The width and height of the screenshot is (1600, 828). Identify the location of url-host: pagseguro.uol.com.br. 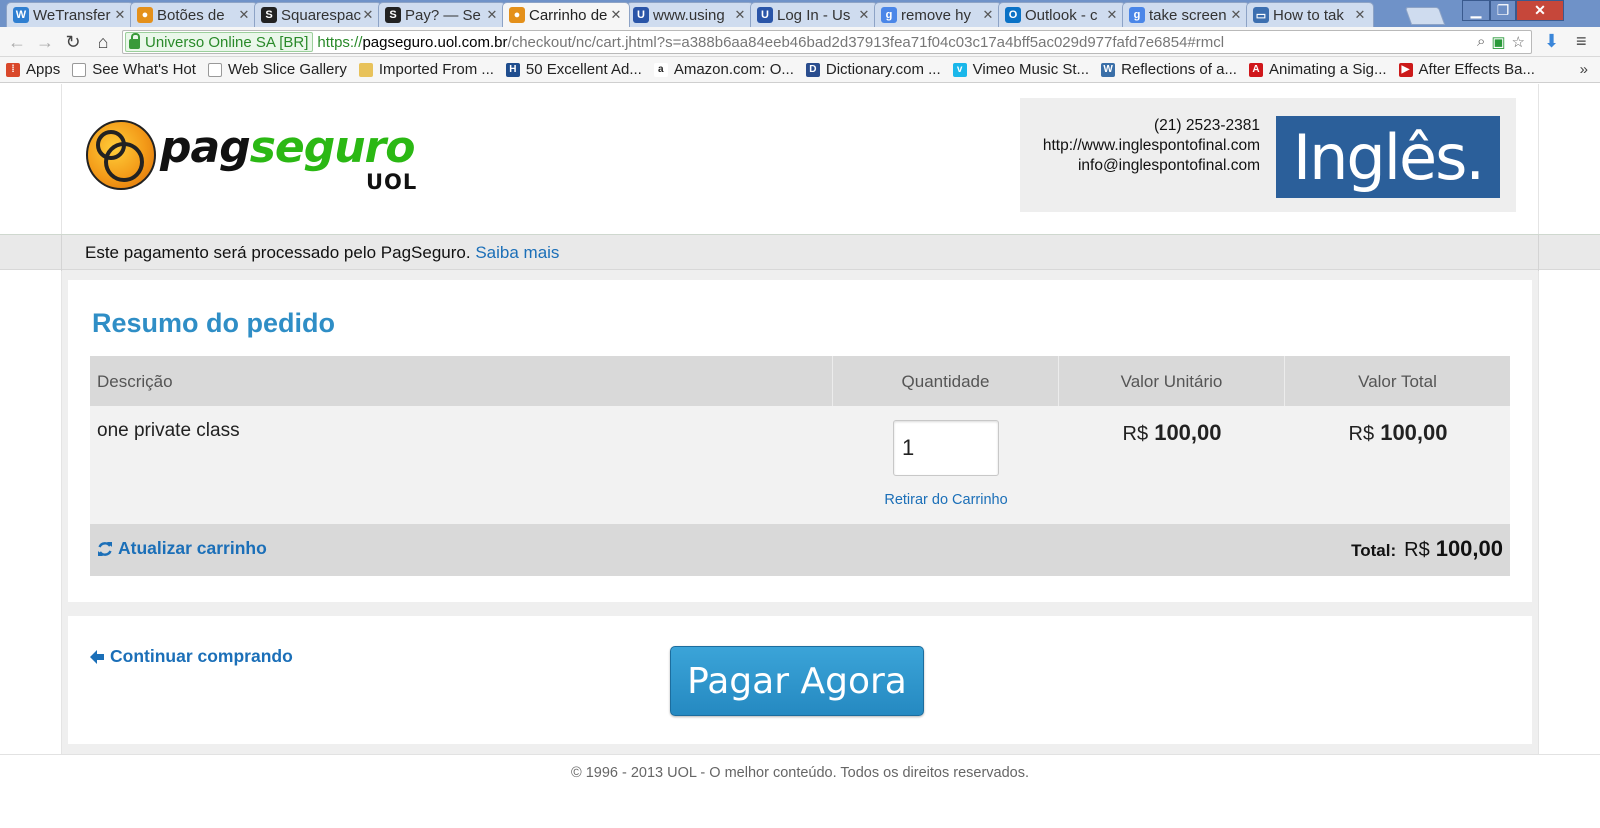
(435, 42).